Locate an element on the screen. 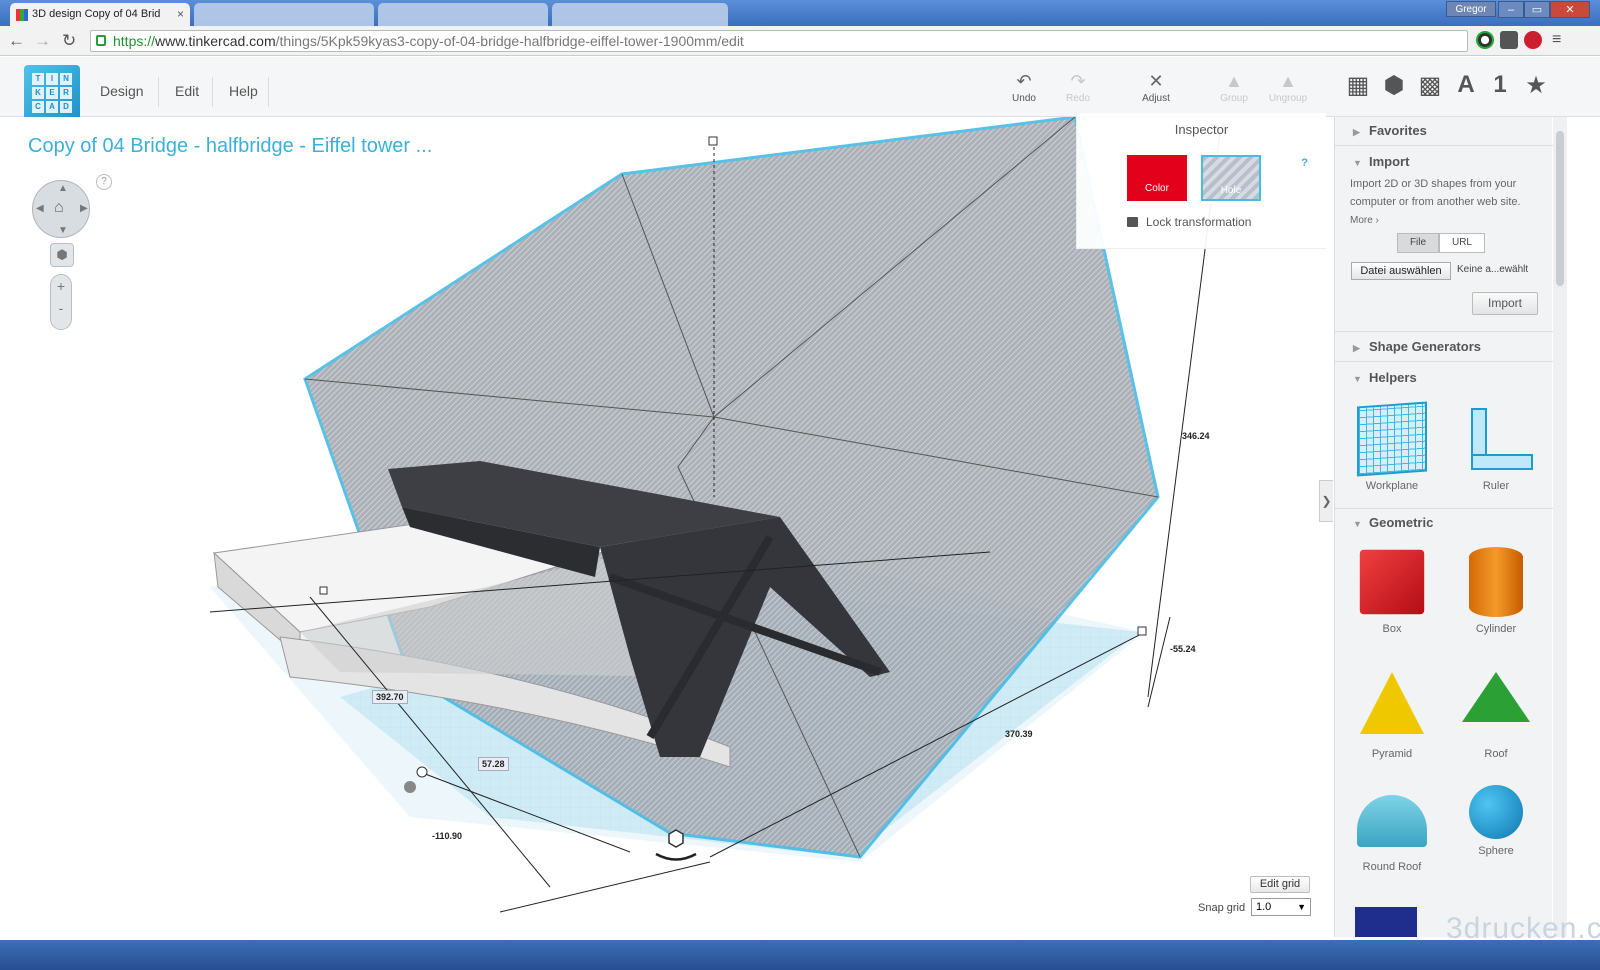 The width and height of the screenshot is (1600, 970). browser-titlebar: 3D design Copy of 04 Brid × Gregor – ▭ ✕ is located at coordinates (800, 13).